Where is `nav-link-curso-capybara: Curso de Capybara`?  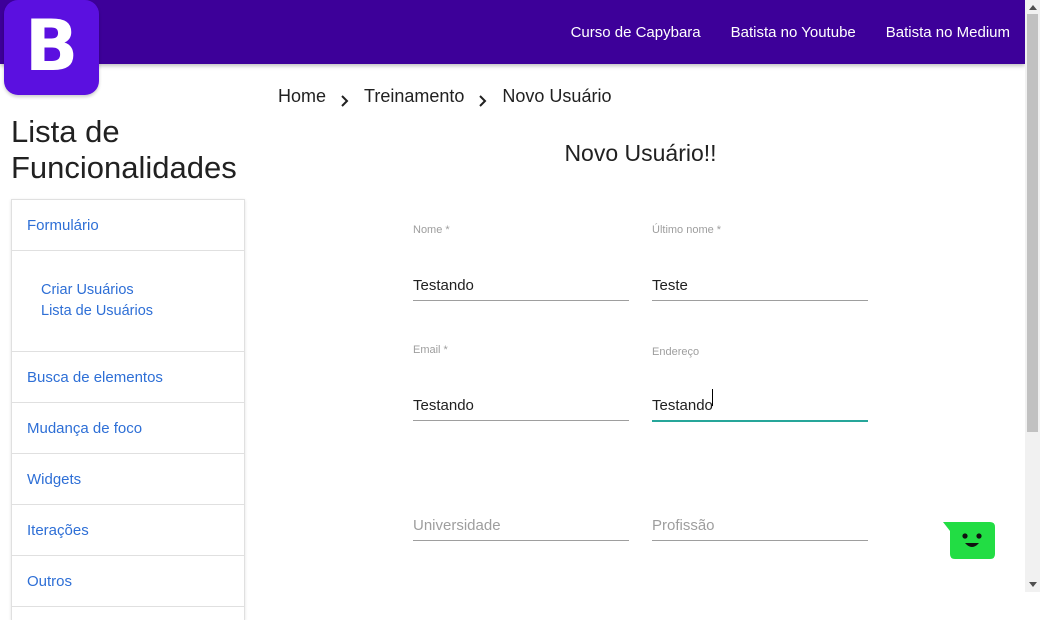 nav-link-curso-capybara: Curso de Capybara is located at coordinates (636, 32).